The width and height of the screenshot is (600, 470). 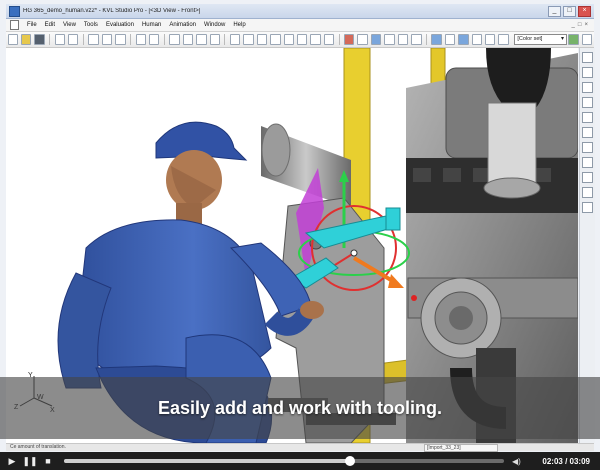 I want to click on seek-handle, so click(x=350, y=461).